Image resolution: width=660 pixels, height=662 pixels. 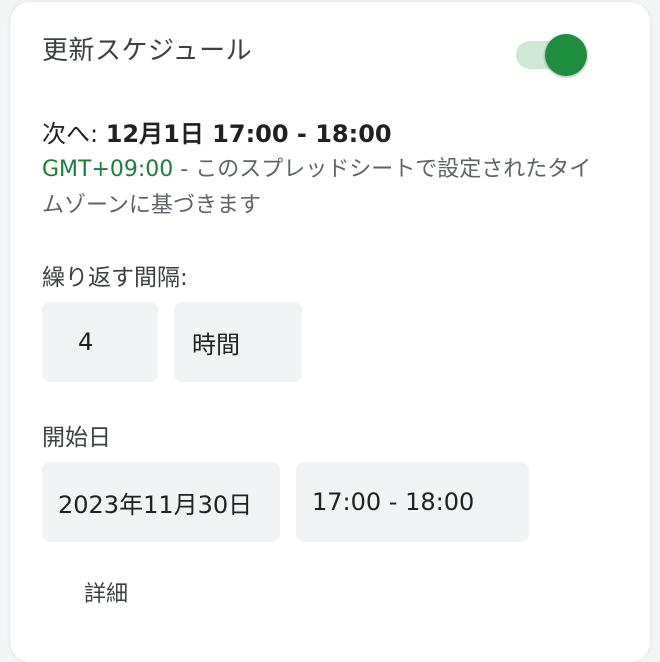 I want to click on interval-value-field: 4, so click(x=100, y=342).